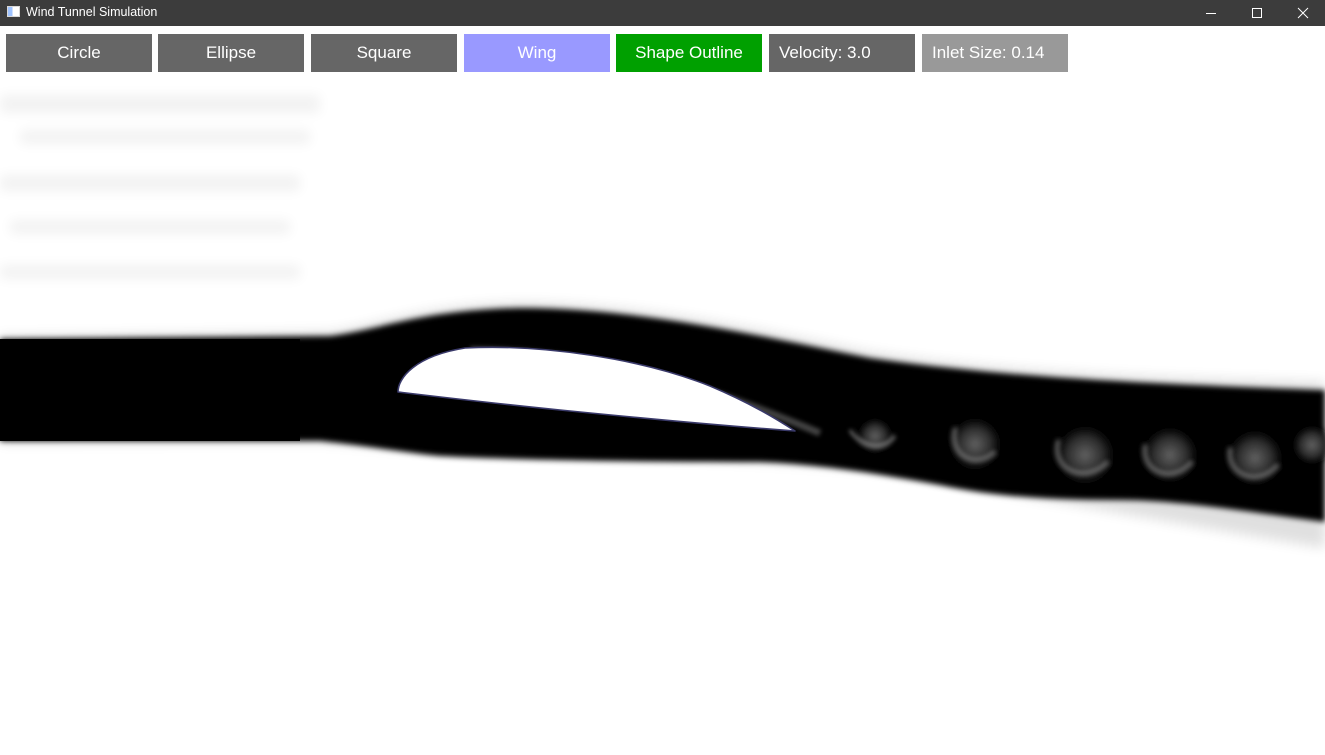  I want to click on app-icon, so click(13, 11).